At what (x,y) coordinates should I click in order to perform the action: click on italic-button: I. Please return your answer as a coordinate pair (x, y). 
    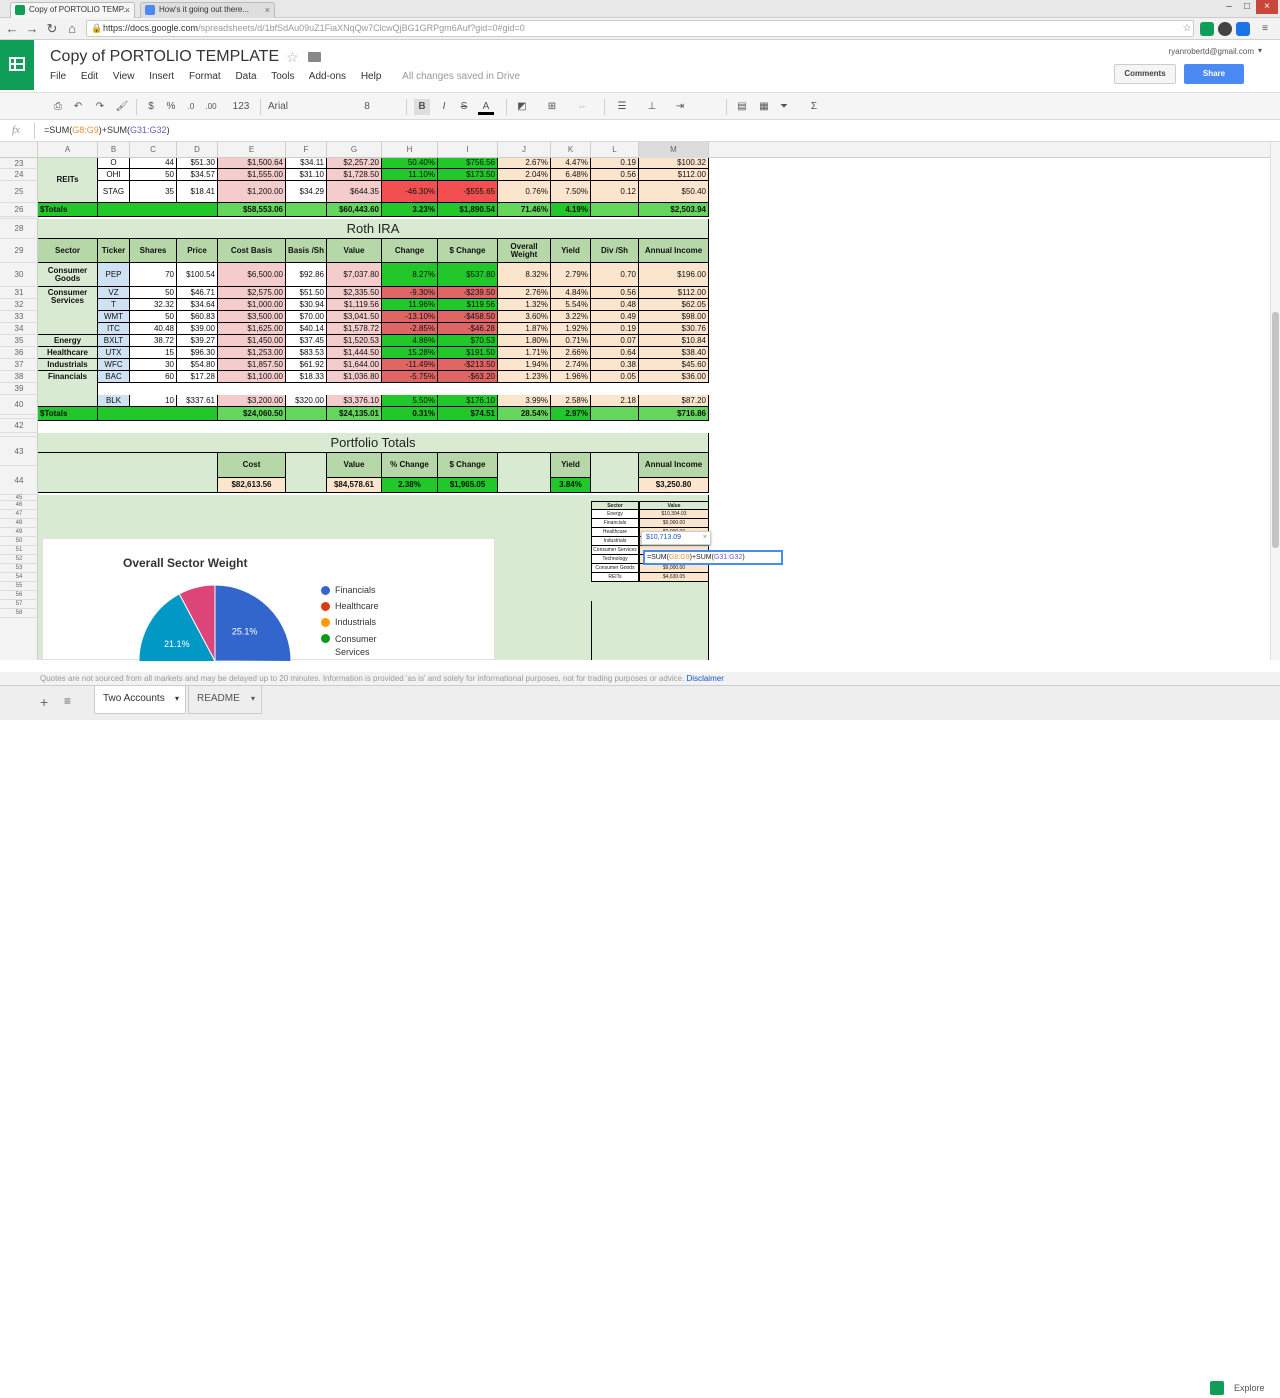
    Looking at the image, I should click on (444, 107).